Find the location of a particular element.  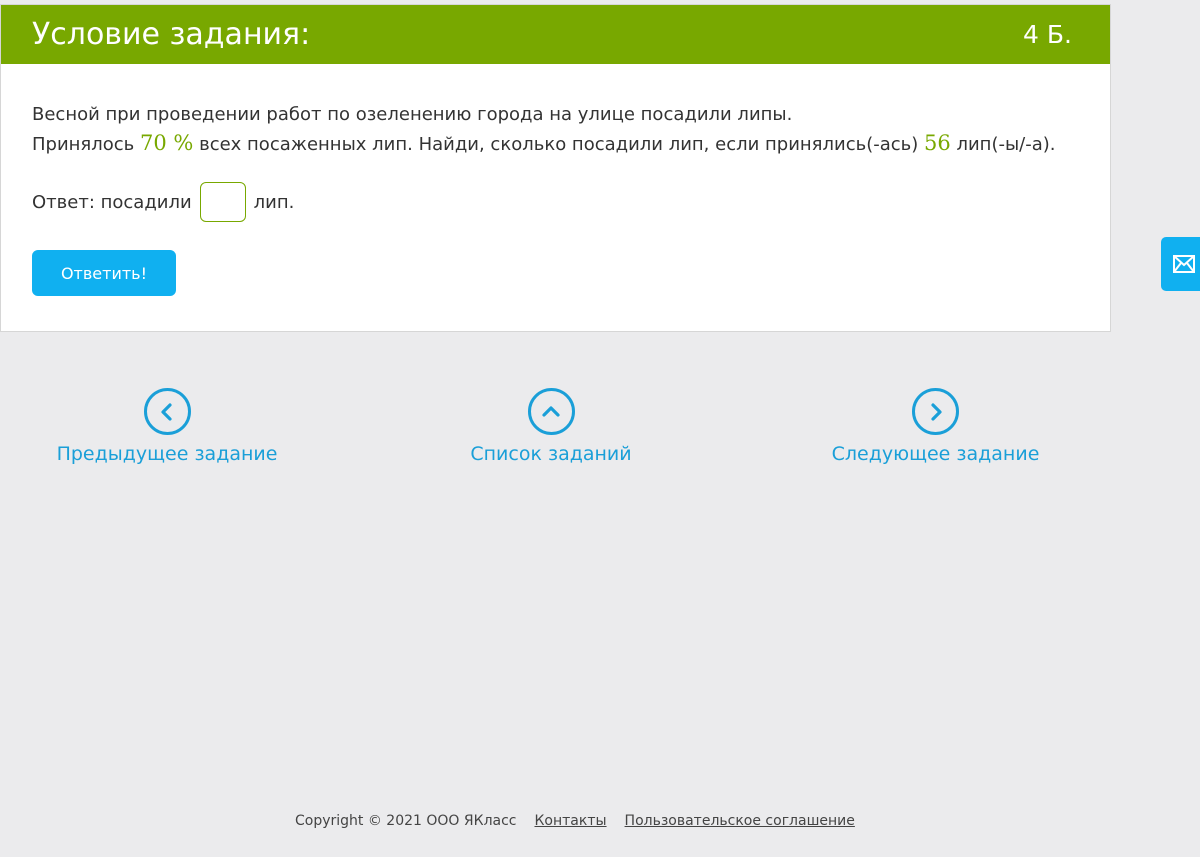

task-header: Условие задания: 4 Б. is located at coordinates (555, 34).